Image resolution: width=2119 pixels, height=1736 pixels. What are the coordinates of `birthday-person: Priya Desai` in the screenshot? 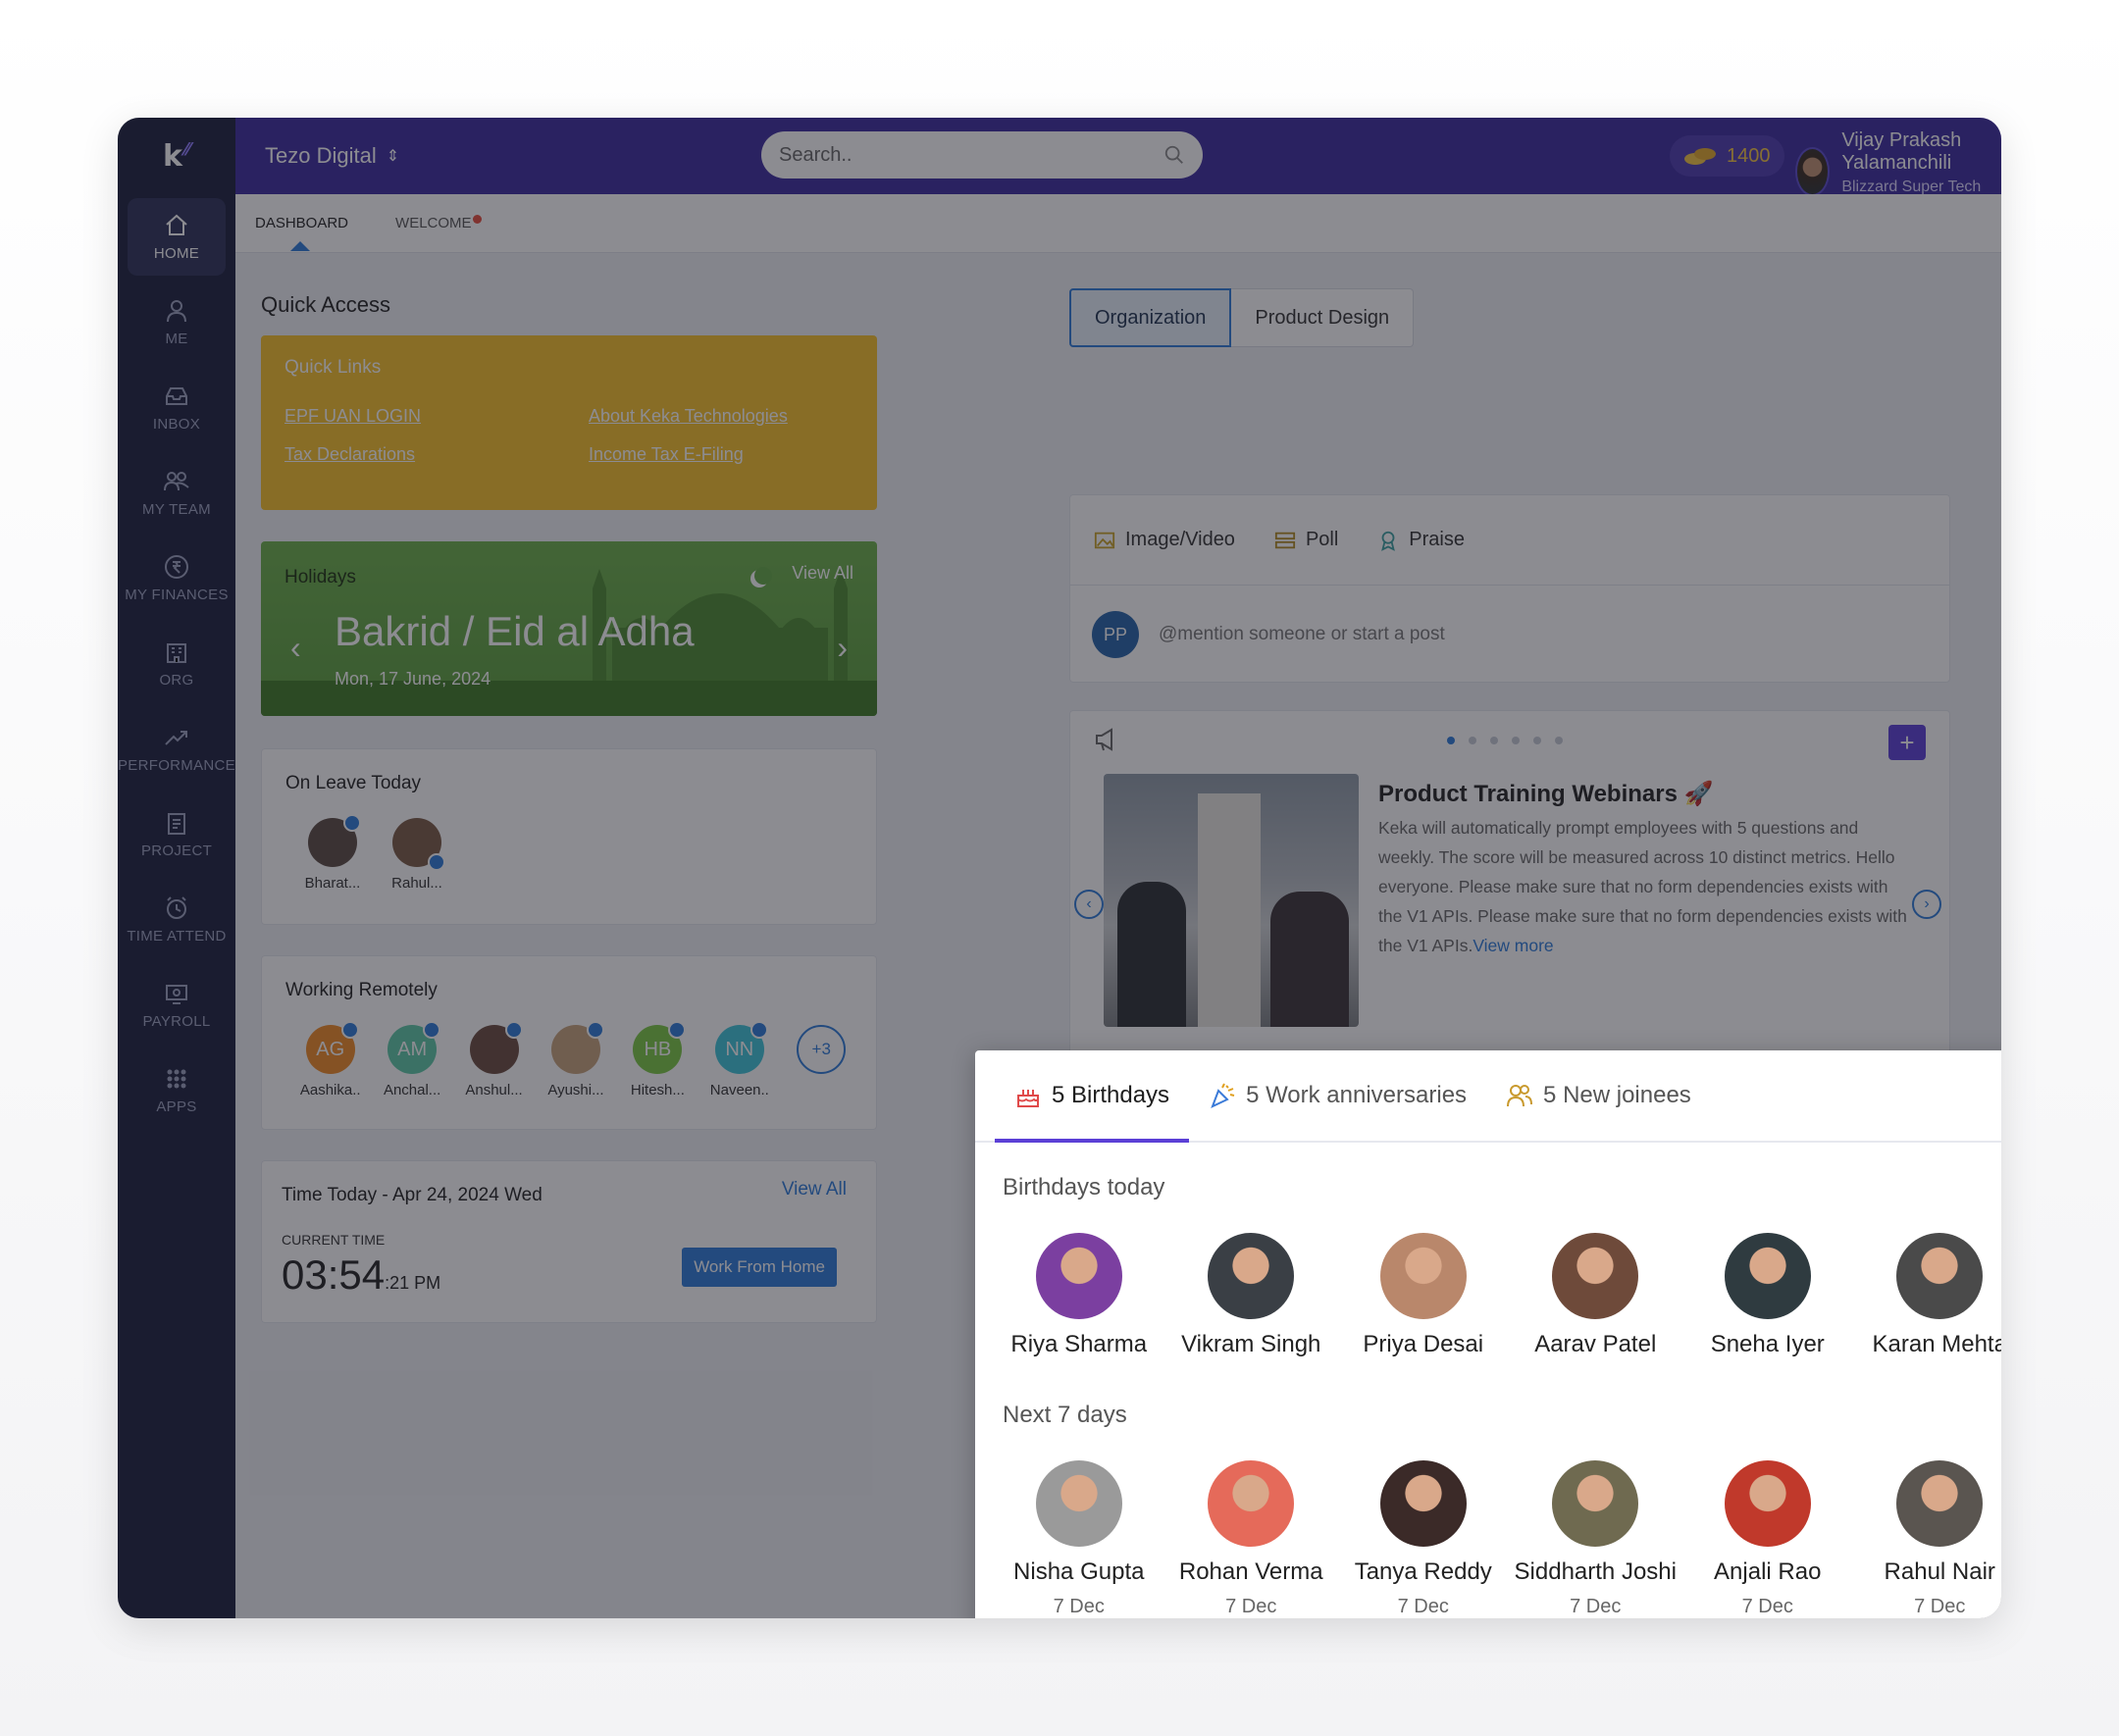 It's located at (1423, 1296).